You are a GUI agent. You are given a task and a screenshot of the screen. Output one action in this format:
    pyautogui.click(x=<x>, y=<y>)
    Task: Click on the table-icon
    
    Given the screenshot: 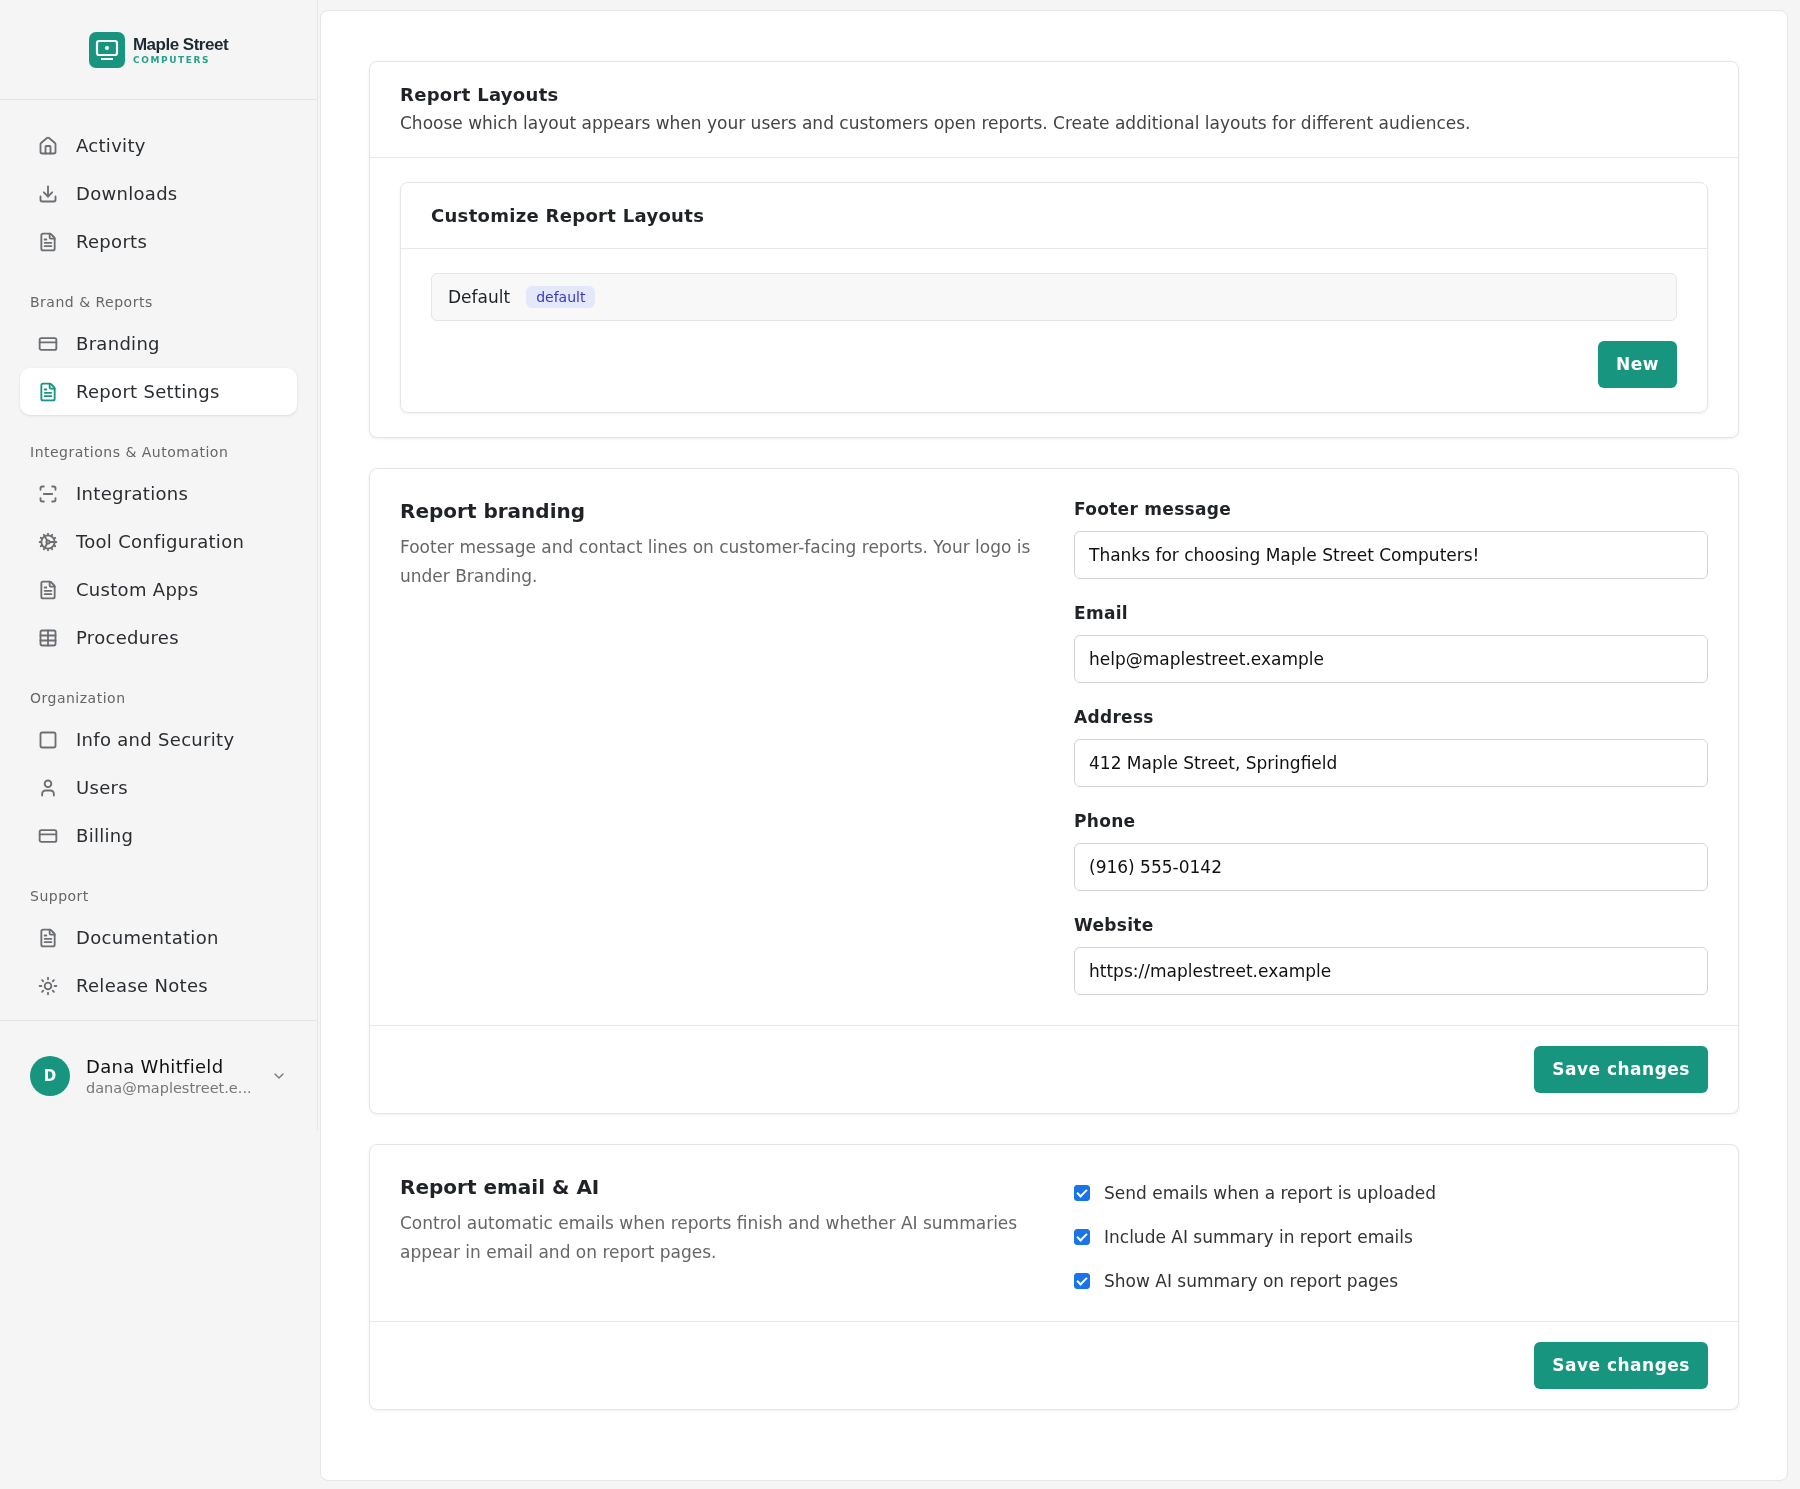 What is the action you would take?
    pyautogui.click(x=48, y=637)
    